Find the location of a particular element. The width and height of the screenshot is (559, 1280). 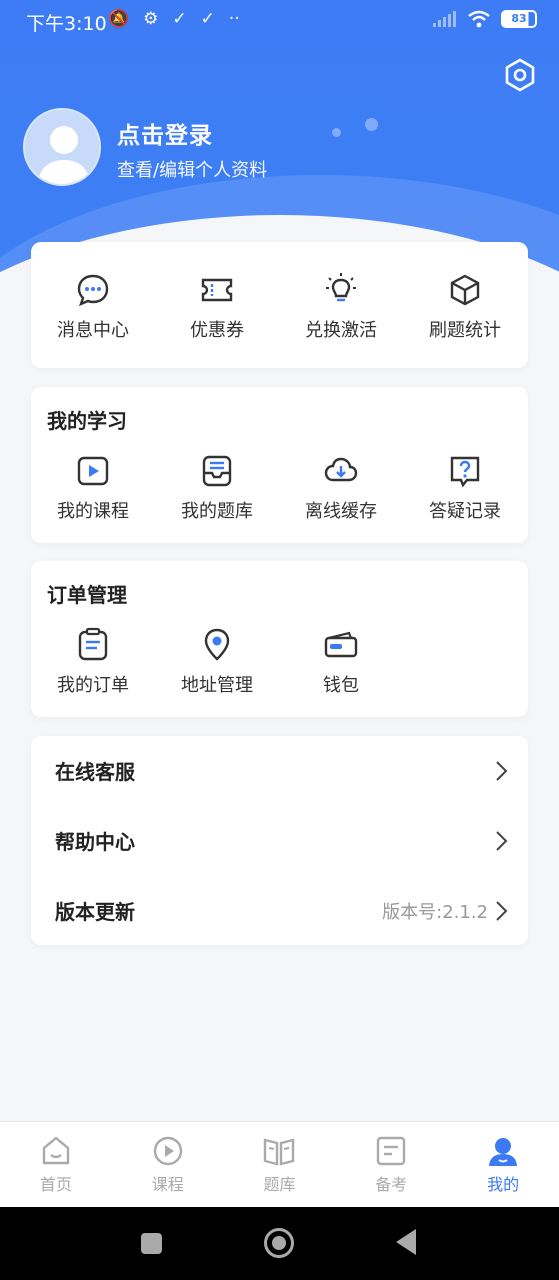

quick-actions-grid: 消息中心 优惠券 兑换激活 刷题统计 is located at coordinates (279, 307).